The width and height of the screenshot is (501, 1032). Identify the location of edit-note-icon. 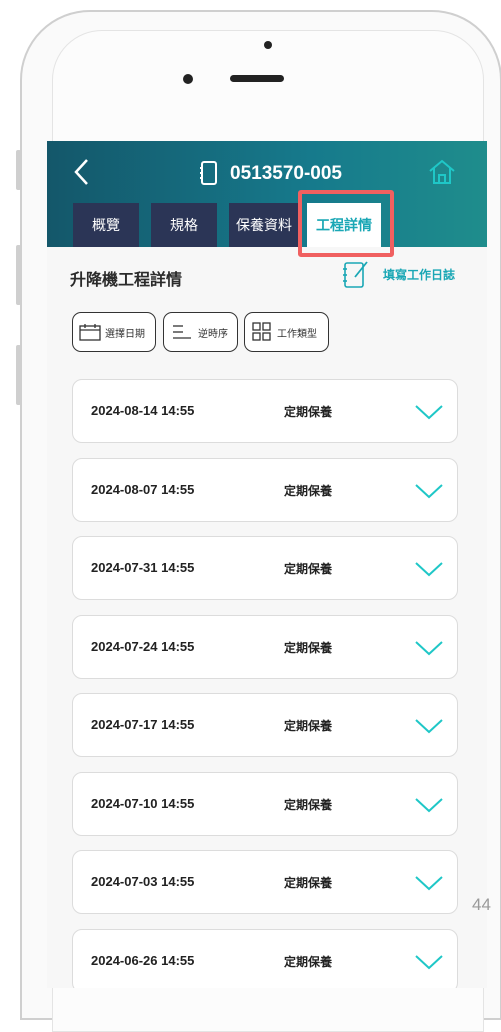
(355, 274).